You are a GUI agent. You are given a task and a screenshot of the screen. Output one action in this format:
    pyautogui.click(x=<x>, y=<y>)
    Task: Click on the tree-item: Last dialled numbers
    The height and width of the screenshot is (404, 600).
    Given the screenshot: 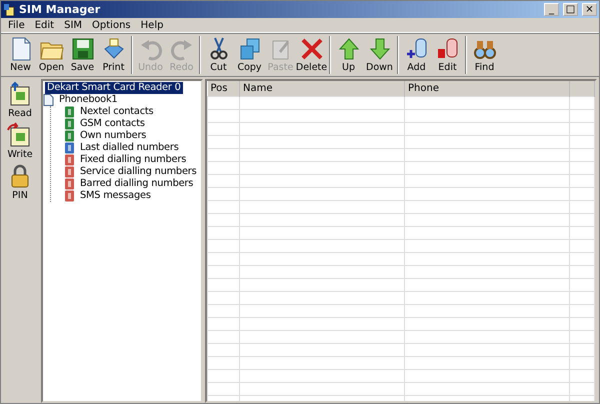 What is the action you would take?
    pyautogui.click(x=129, y=148)
    